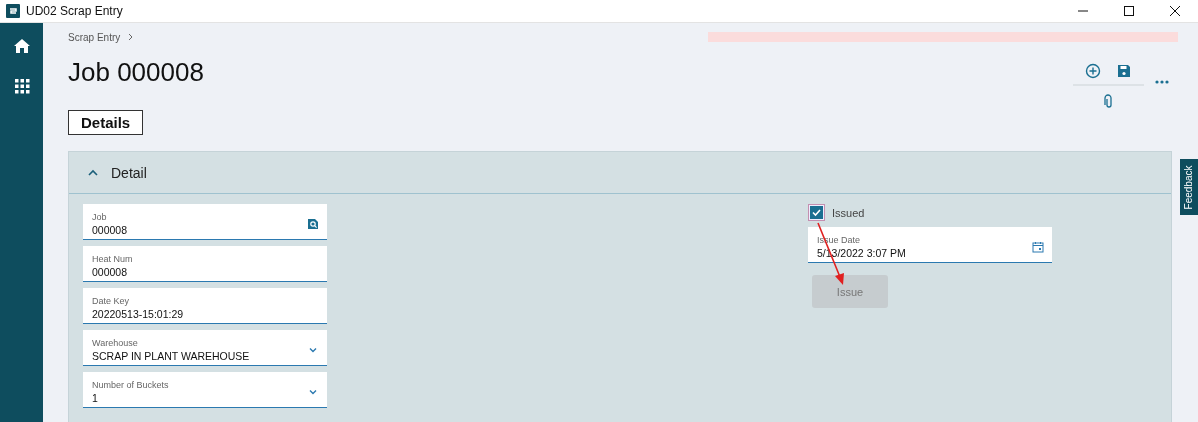 This screenshot has height=422, width=1198. I want to click on input-field: Number of Buckets 1, so click(205, 390).